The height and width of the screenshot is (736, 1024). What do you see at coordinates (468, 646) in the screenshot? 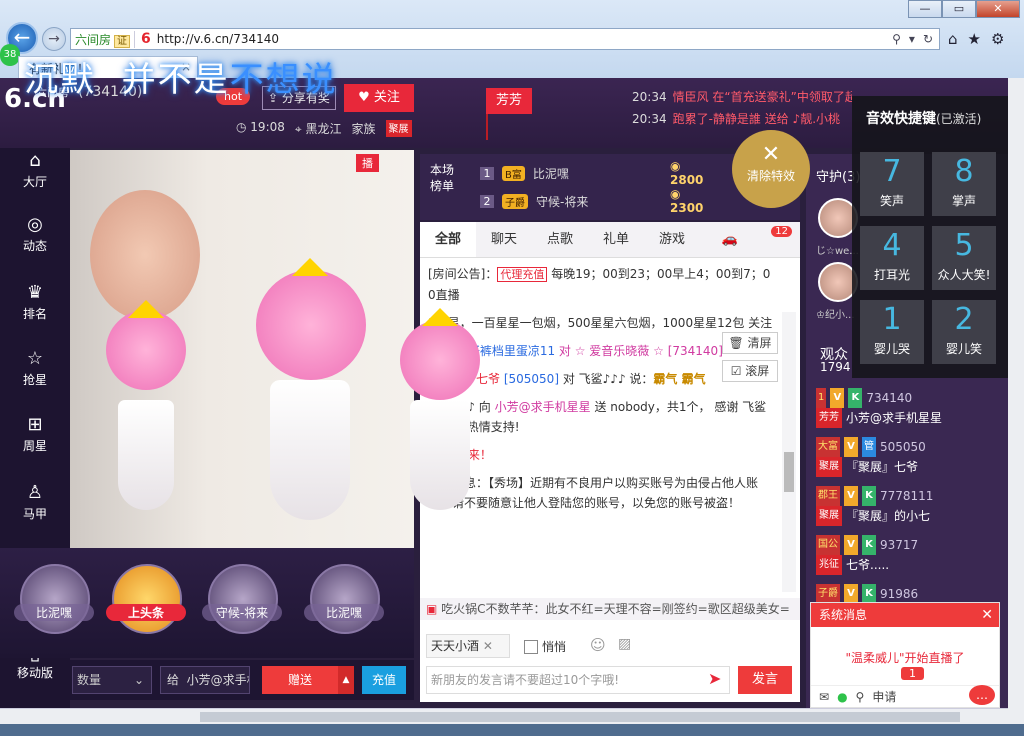
I see `chat-target-select: 天天小酒 ✕` at bounding box center [468, 646].